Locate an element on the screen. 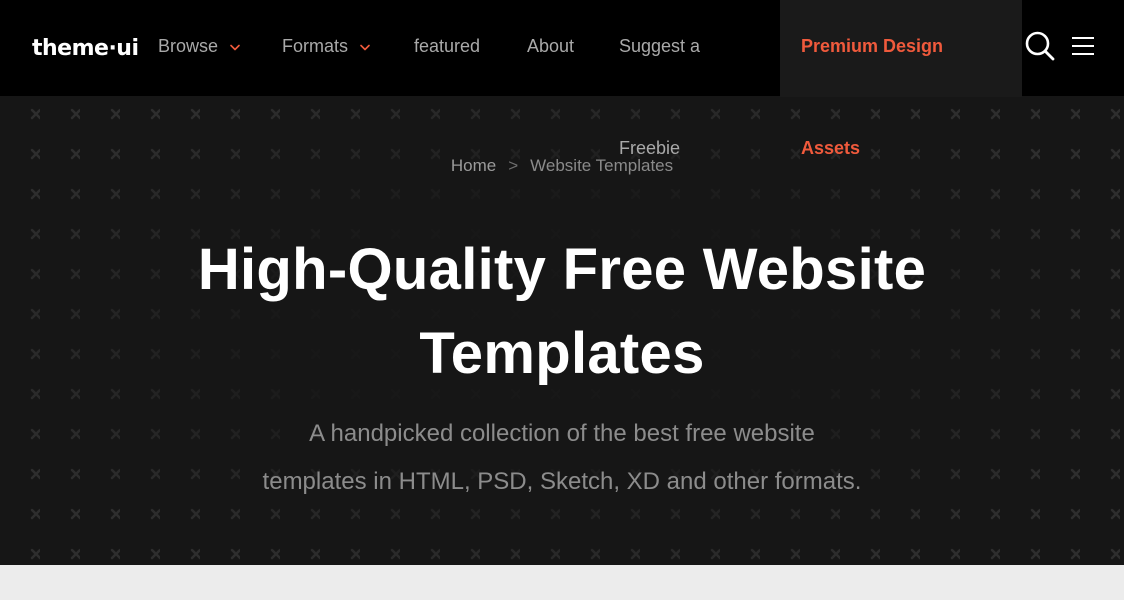 This screenshot has width=1124, height=600. nav-formats: Formats is located at coordinates (326, 46).